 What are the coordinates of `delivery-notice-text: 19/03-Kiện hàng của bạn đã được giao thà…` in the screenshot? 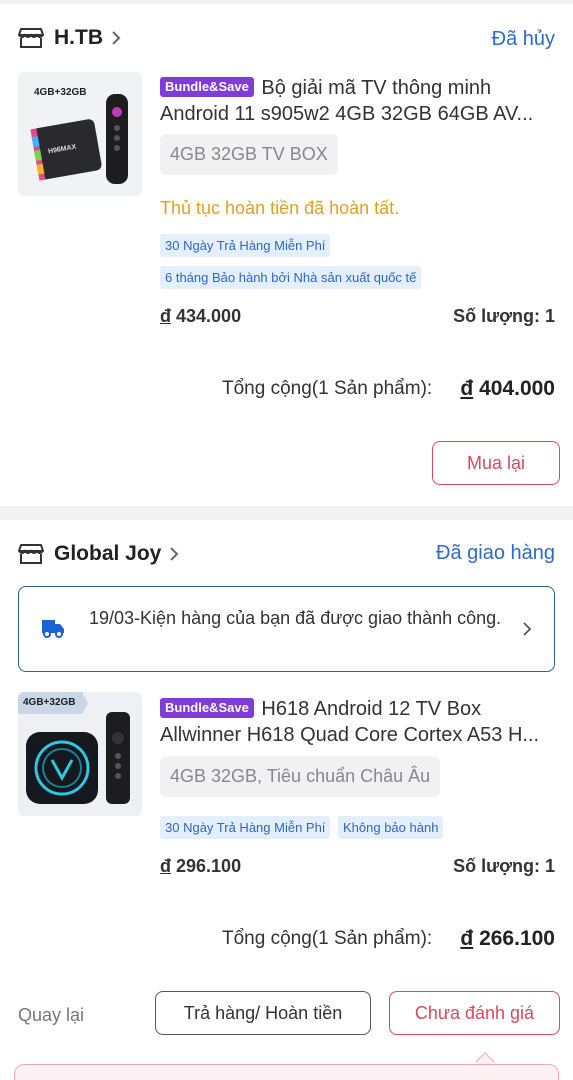 It's located at (295, 618).